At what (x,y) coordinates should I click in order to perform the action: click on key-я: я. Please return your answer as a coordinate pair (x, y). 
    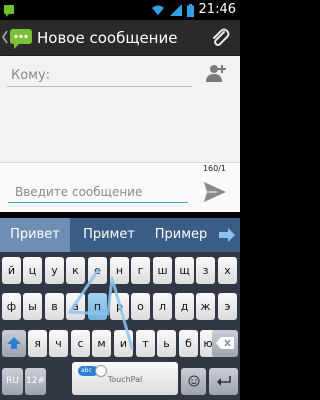
    Looking at the image, I should click on (37, 343).